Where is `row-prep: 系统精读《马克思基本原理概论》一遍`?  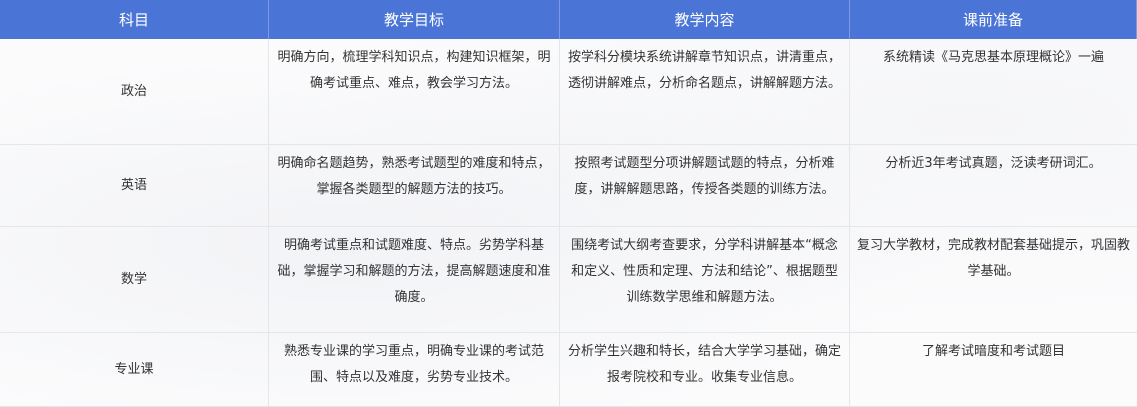 row-prep: 系统精读《马克思基本原理概论》一遍 is located at coordinates (993, 92).